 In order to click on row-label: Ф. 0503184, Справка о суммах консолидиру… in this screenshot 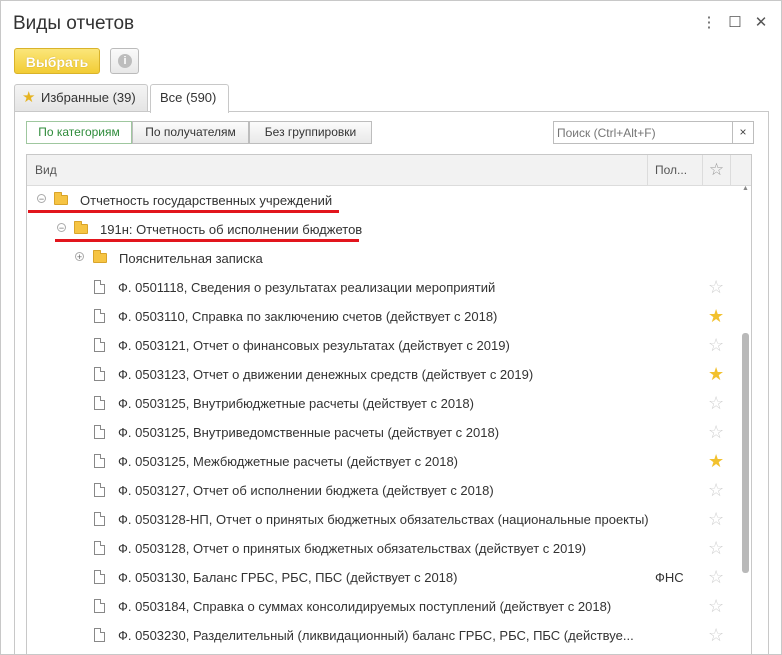, I will do `click(365, 606)`.